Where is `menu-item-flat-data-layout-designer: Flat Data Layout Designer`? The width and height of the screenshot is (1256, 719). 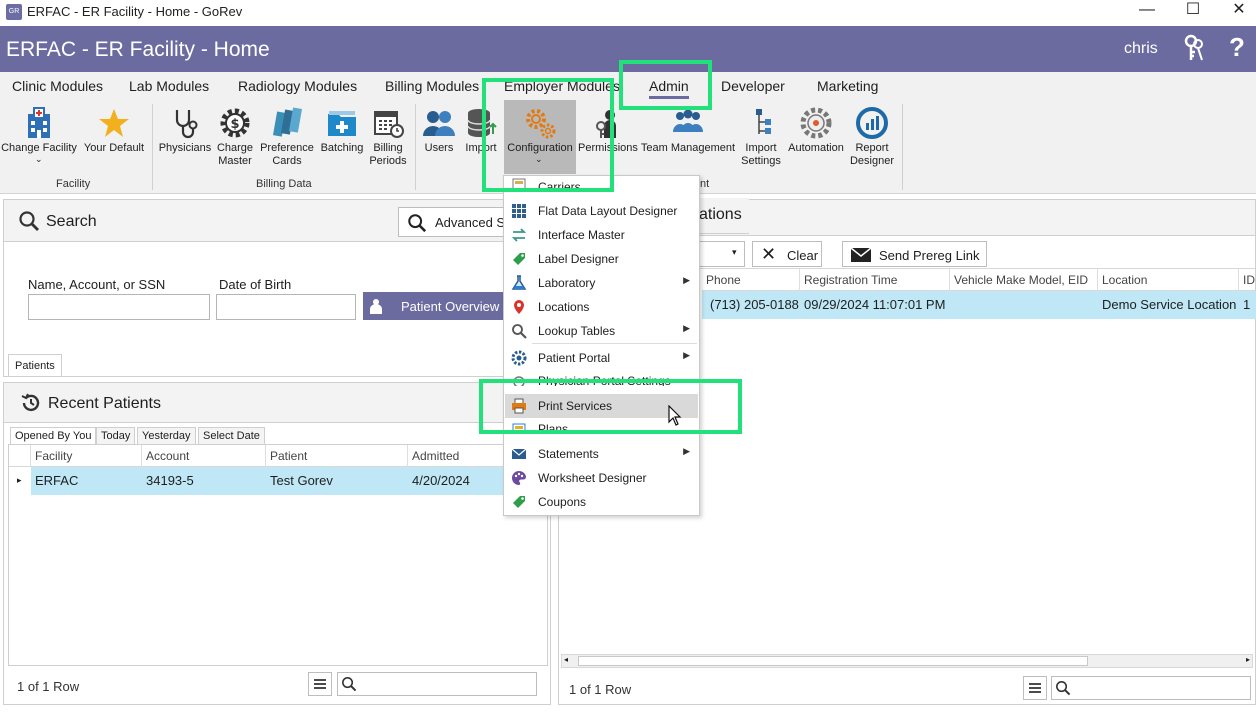
menu-item-flat-data-layout-designer: Flat Data Layout Designer is located at coordinates (601, 211).